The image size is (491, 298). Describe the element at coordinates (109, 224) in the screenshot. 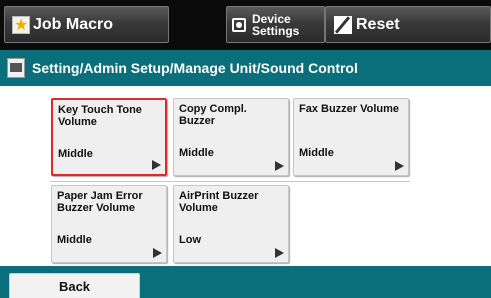

I see `tile-paper-jam-error-buzzer-volume: Paper Jam Error Buzzer Volume Middle` at that location.